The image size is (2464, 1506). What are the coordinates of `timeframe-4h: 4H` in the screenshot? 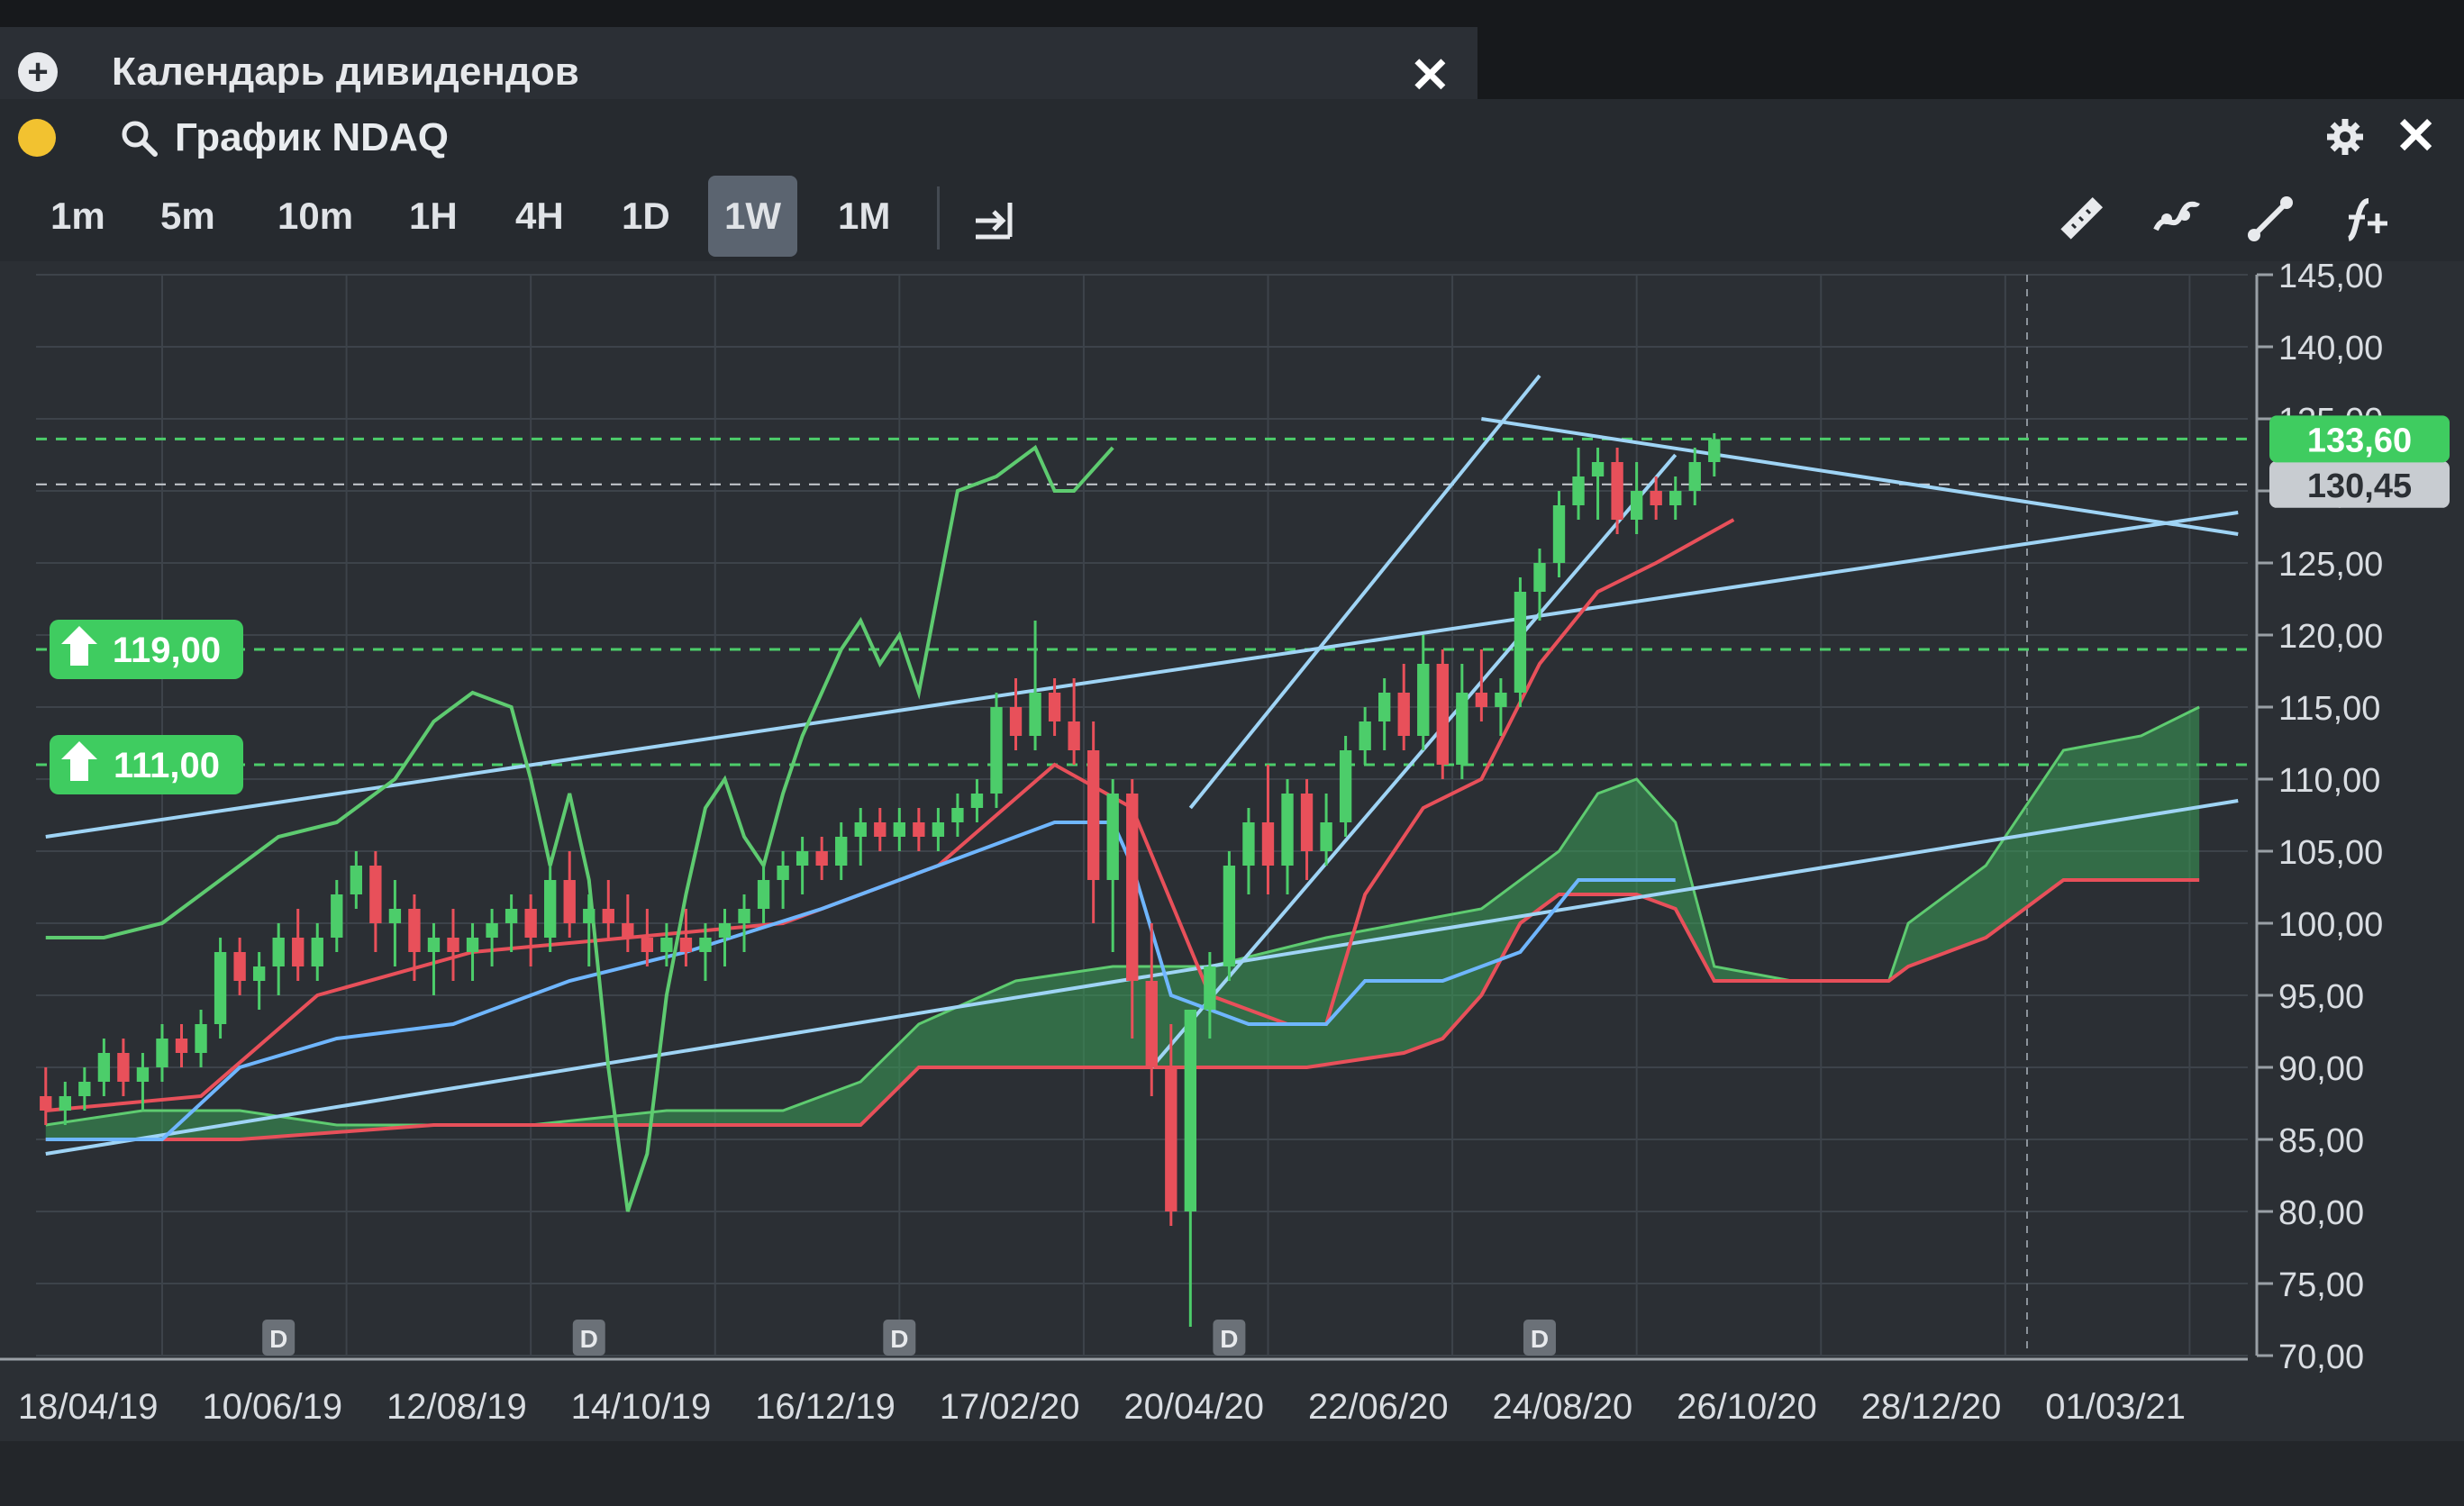 It's located at (539, 216).